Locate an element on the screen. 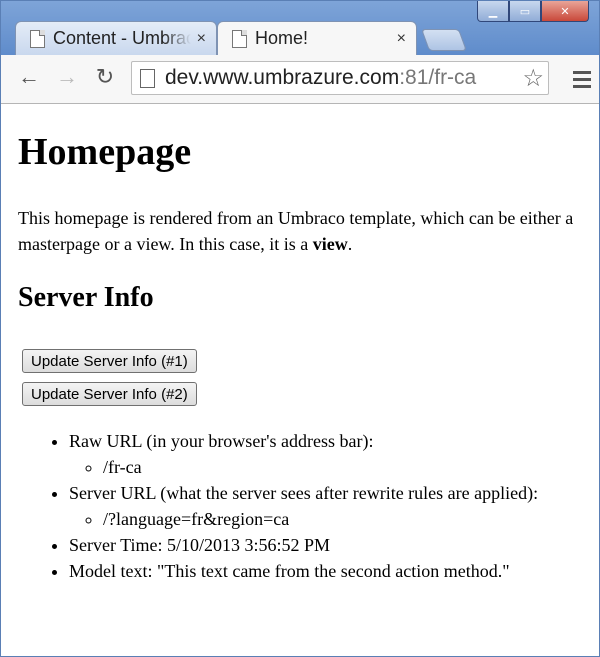 This screenshot has height=657, width=600. tab-home: Home! × is located at coordinates (317, 38).